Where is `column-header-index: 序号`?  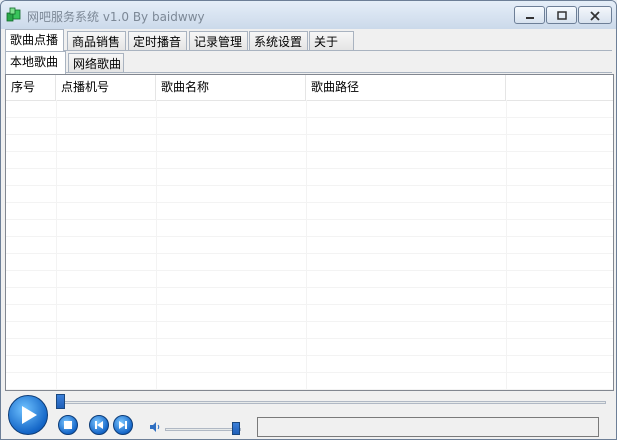
column-header-index: 序号 is located at coordinates (31, 87).